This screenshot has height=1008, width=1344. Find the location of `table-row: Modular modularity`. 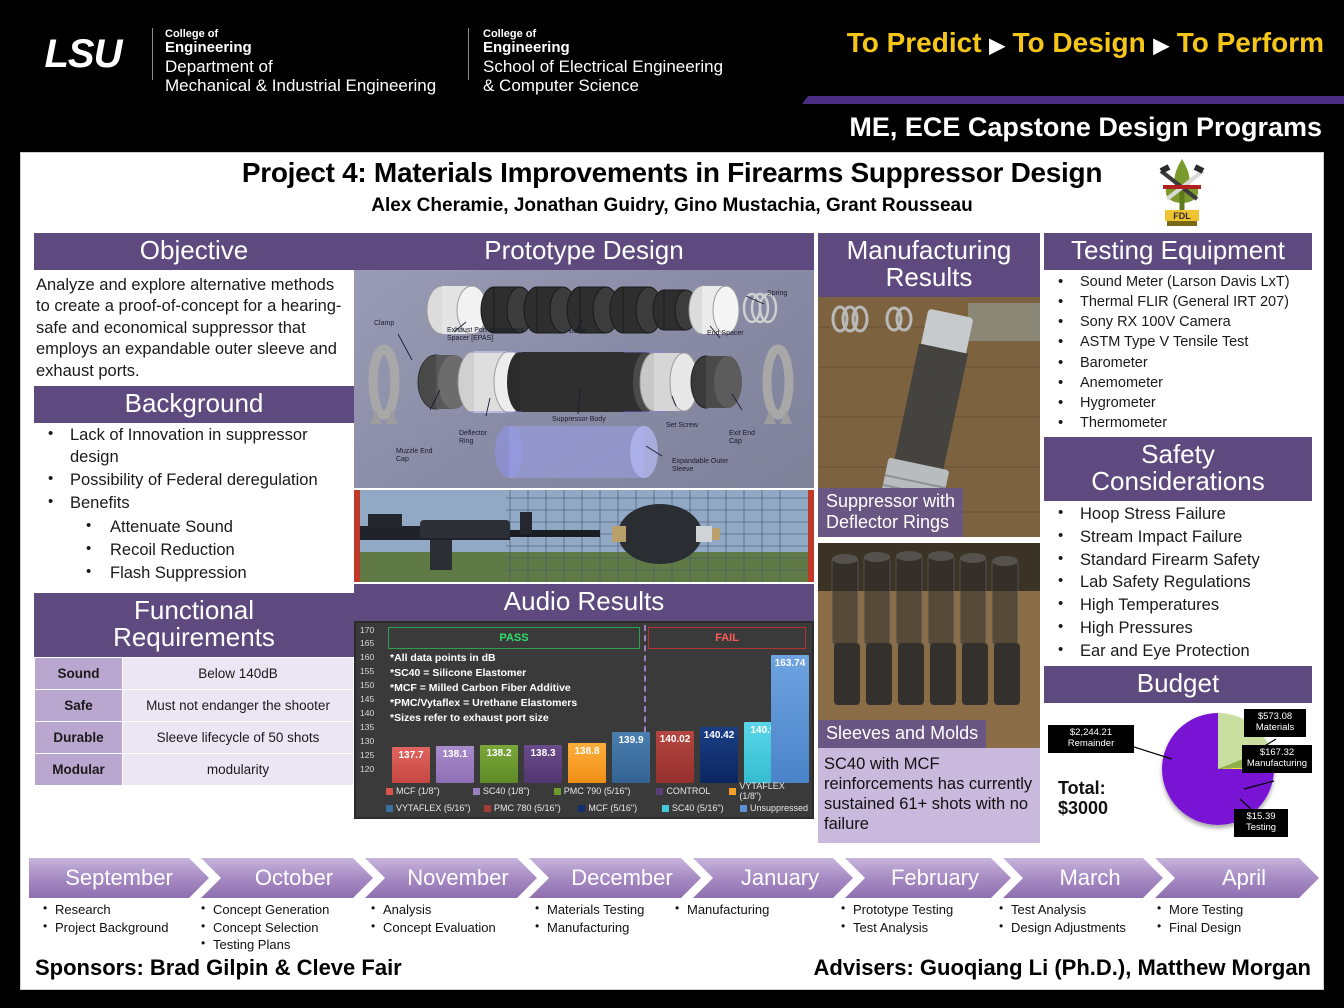

table-row: Modular modularity is located at coordinates (194, 769).